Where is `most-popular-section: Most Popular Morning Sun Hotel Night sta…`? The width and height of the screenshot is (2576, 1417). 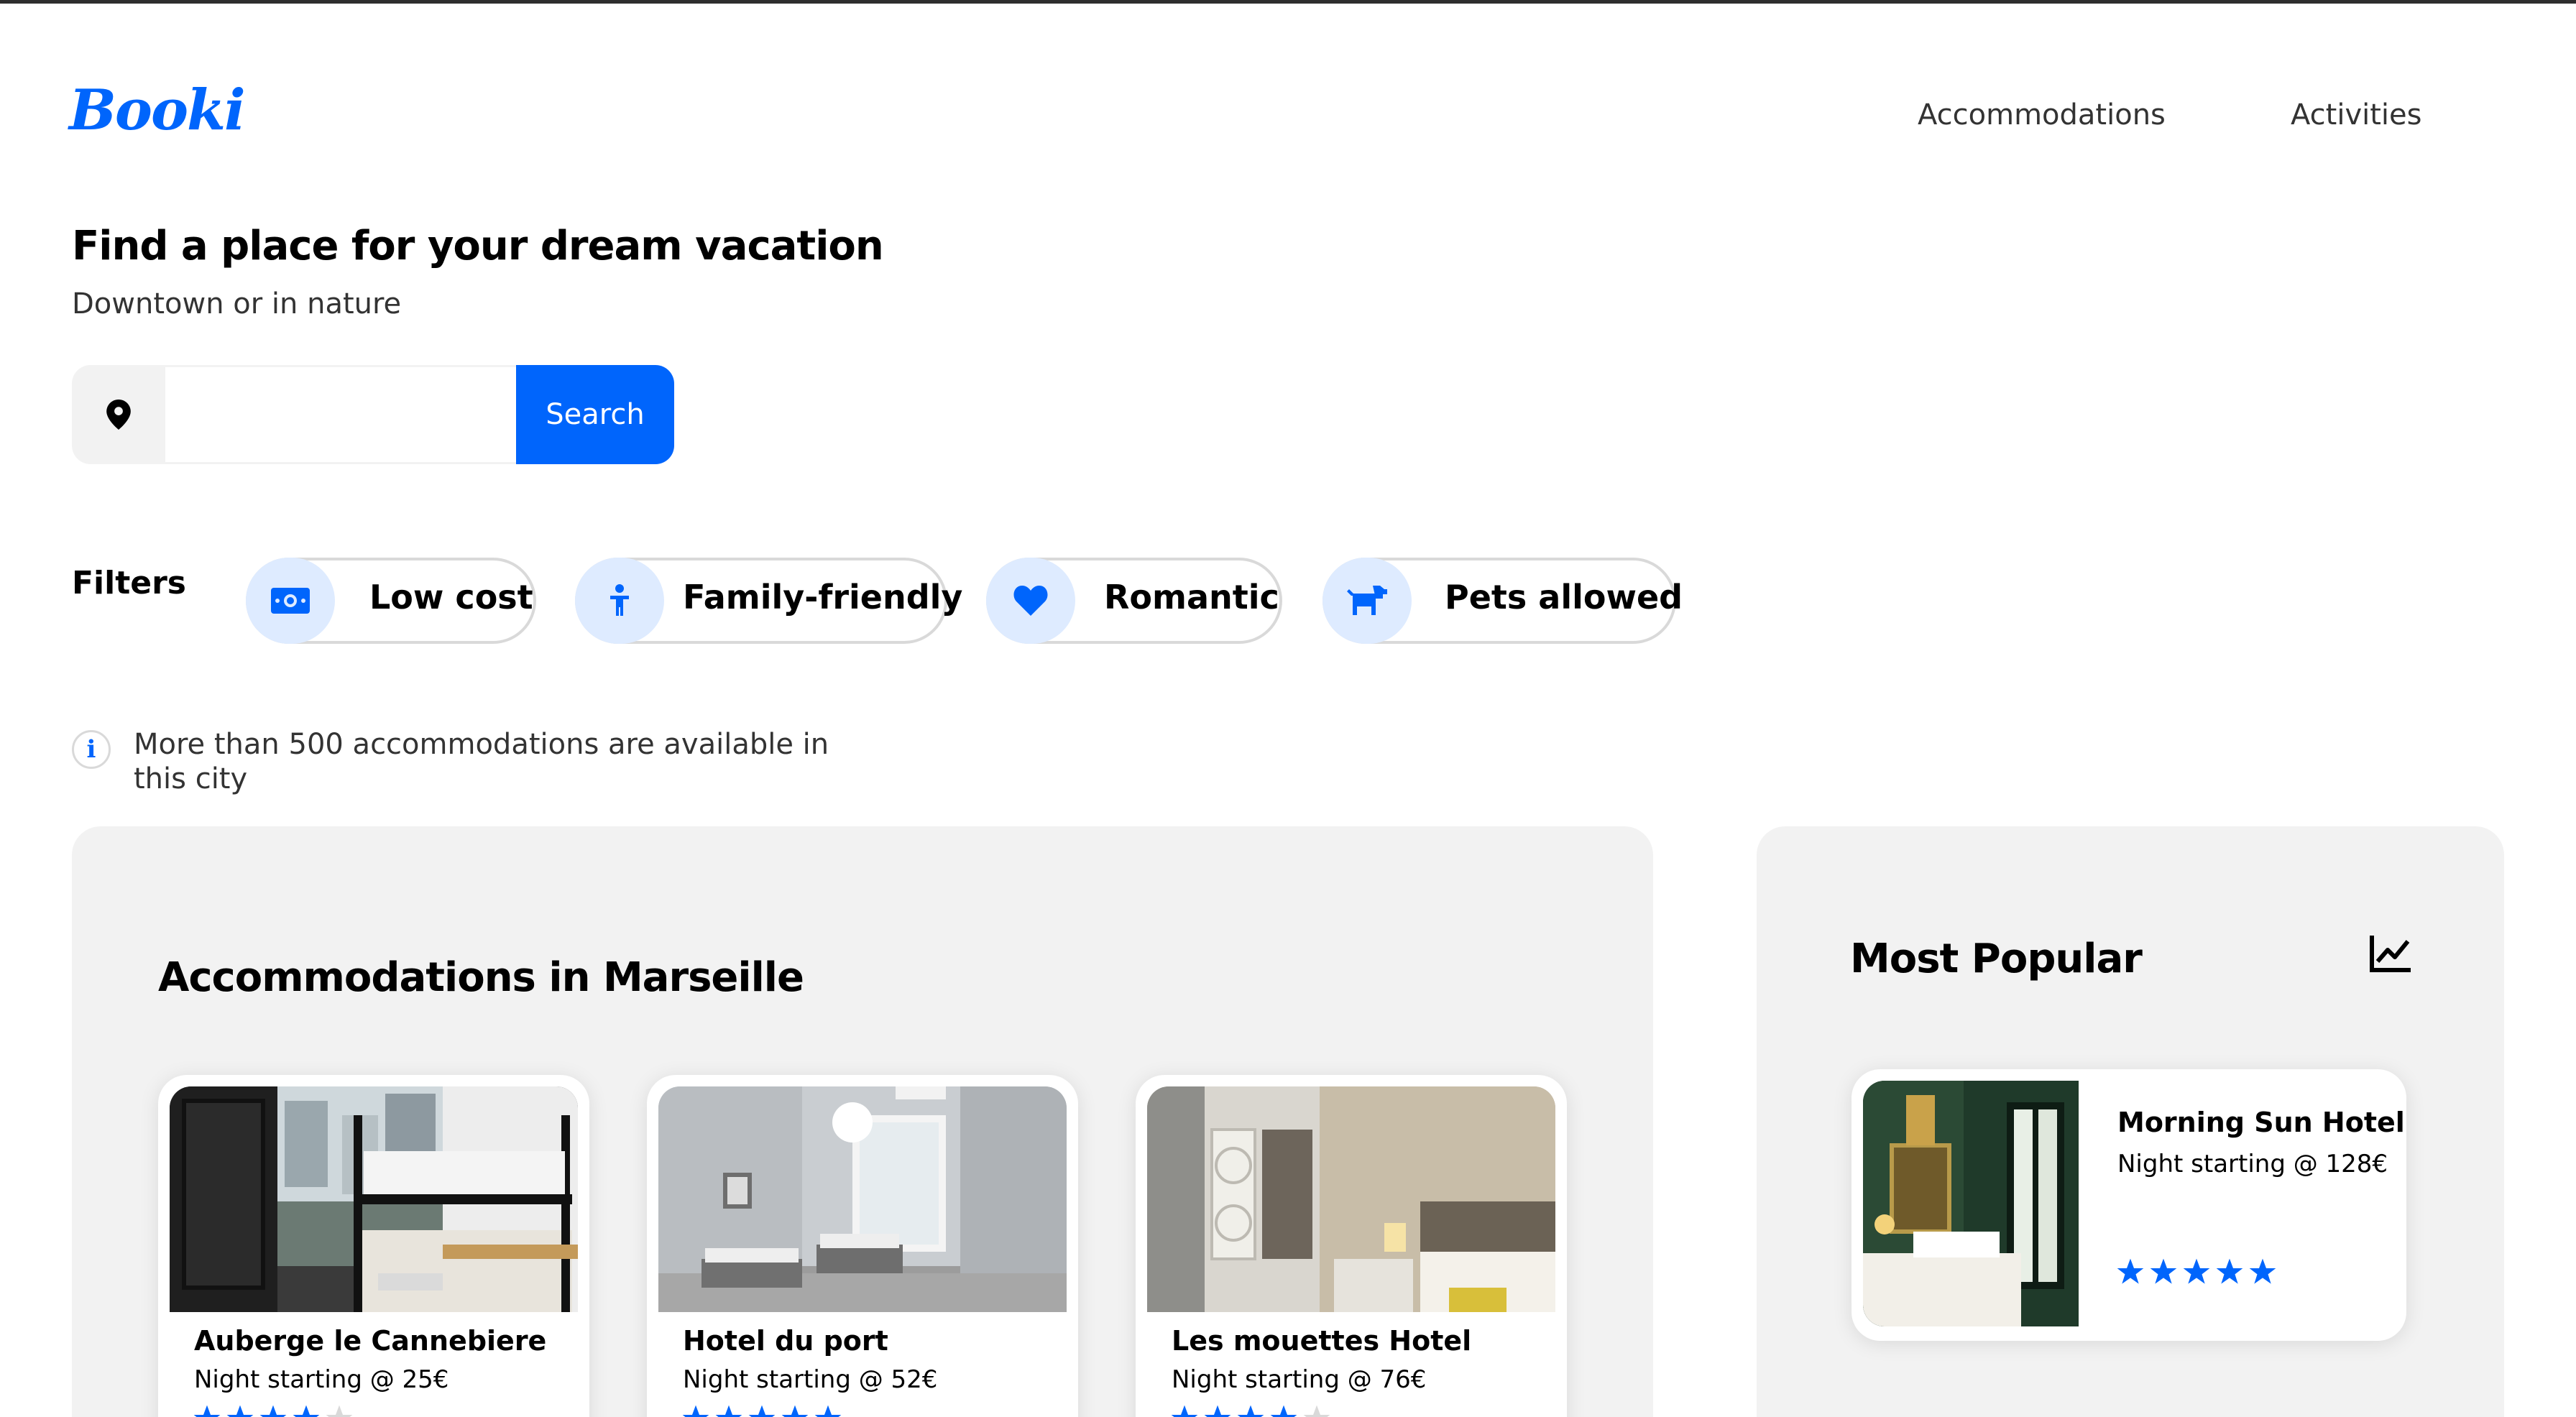 most-popular-section: Most Popular Morning Sun Hotel Night sta… is located at coordinates (2130, 1121).